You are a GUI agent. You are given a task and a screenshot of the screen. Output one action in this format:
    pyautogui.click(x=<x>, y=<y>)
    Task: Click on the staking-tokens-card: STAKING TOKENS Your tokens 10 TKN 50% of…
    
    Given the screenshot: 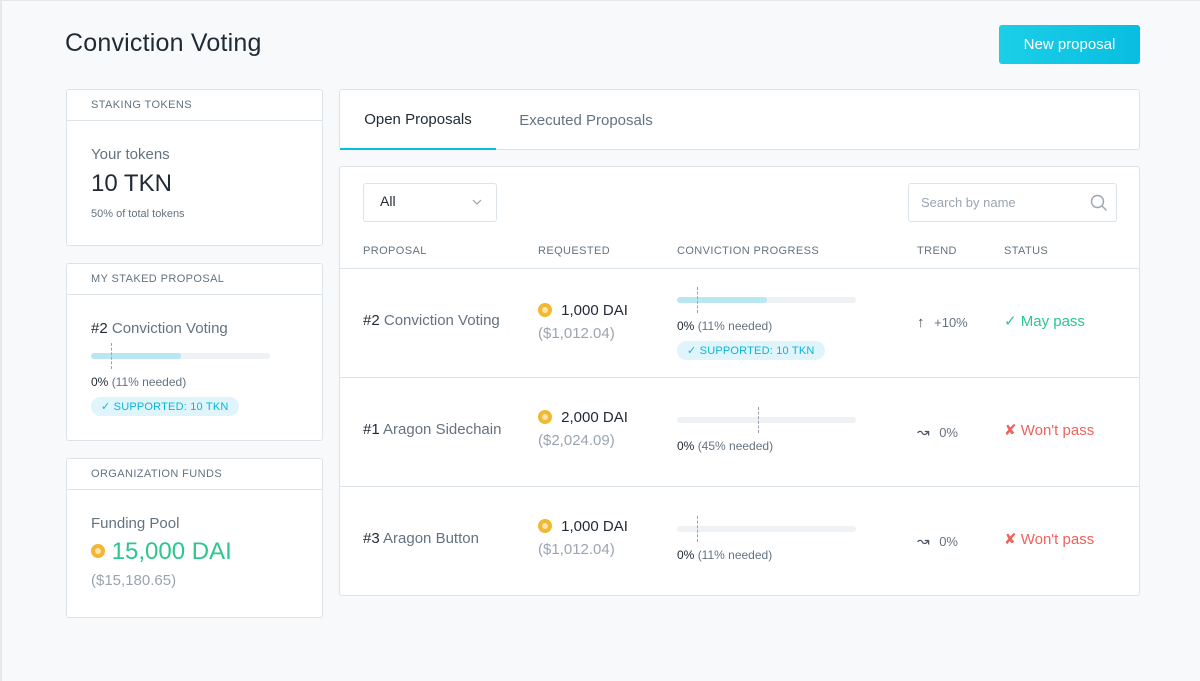 What is the action you would take?
    pyautogui.click(x=194, y=167)
    